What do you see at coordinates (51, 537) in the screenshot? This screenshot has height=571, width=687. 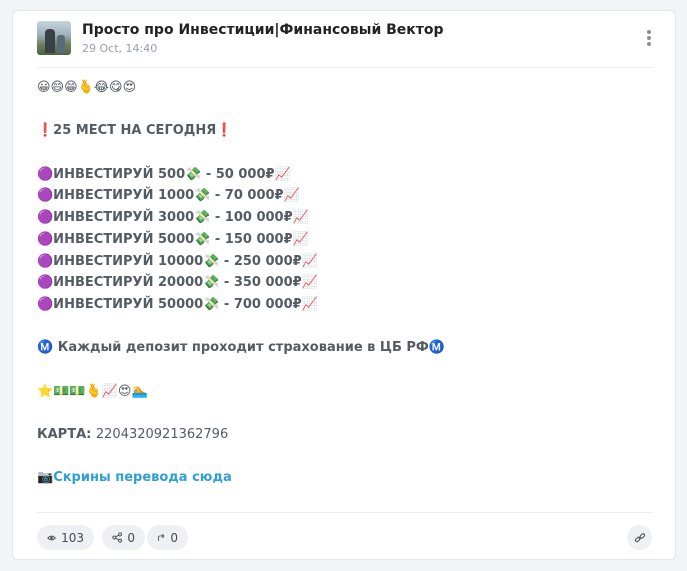 I see `eye-icon` at bounding box center [51, 537].